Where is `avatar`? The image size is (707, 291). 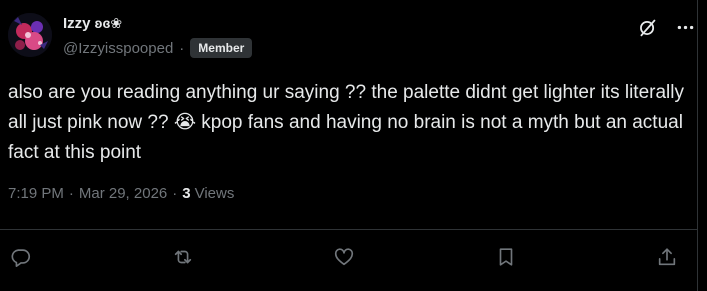
avatar is located at coordinates (30, 35).